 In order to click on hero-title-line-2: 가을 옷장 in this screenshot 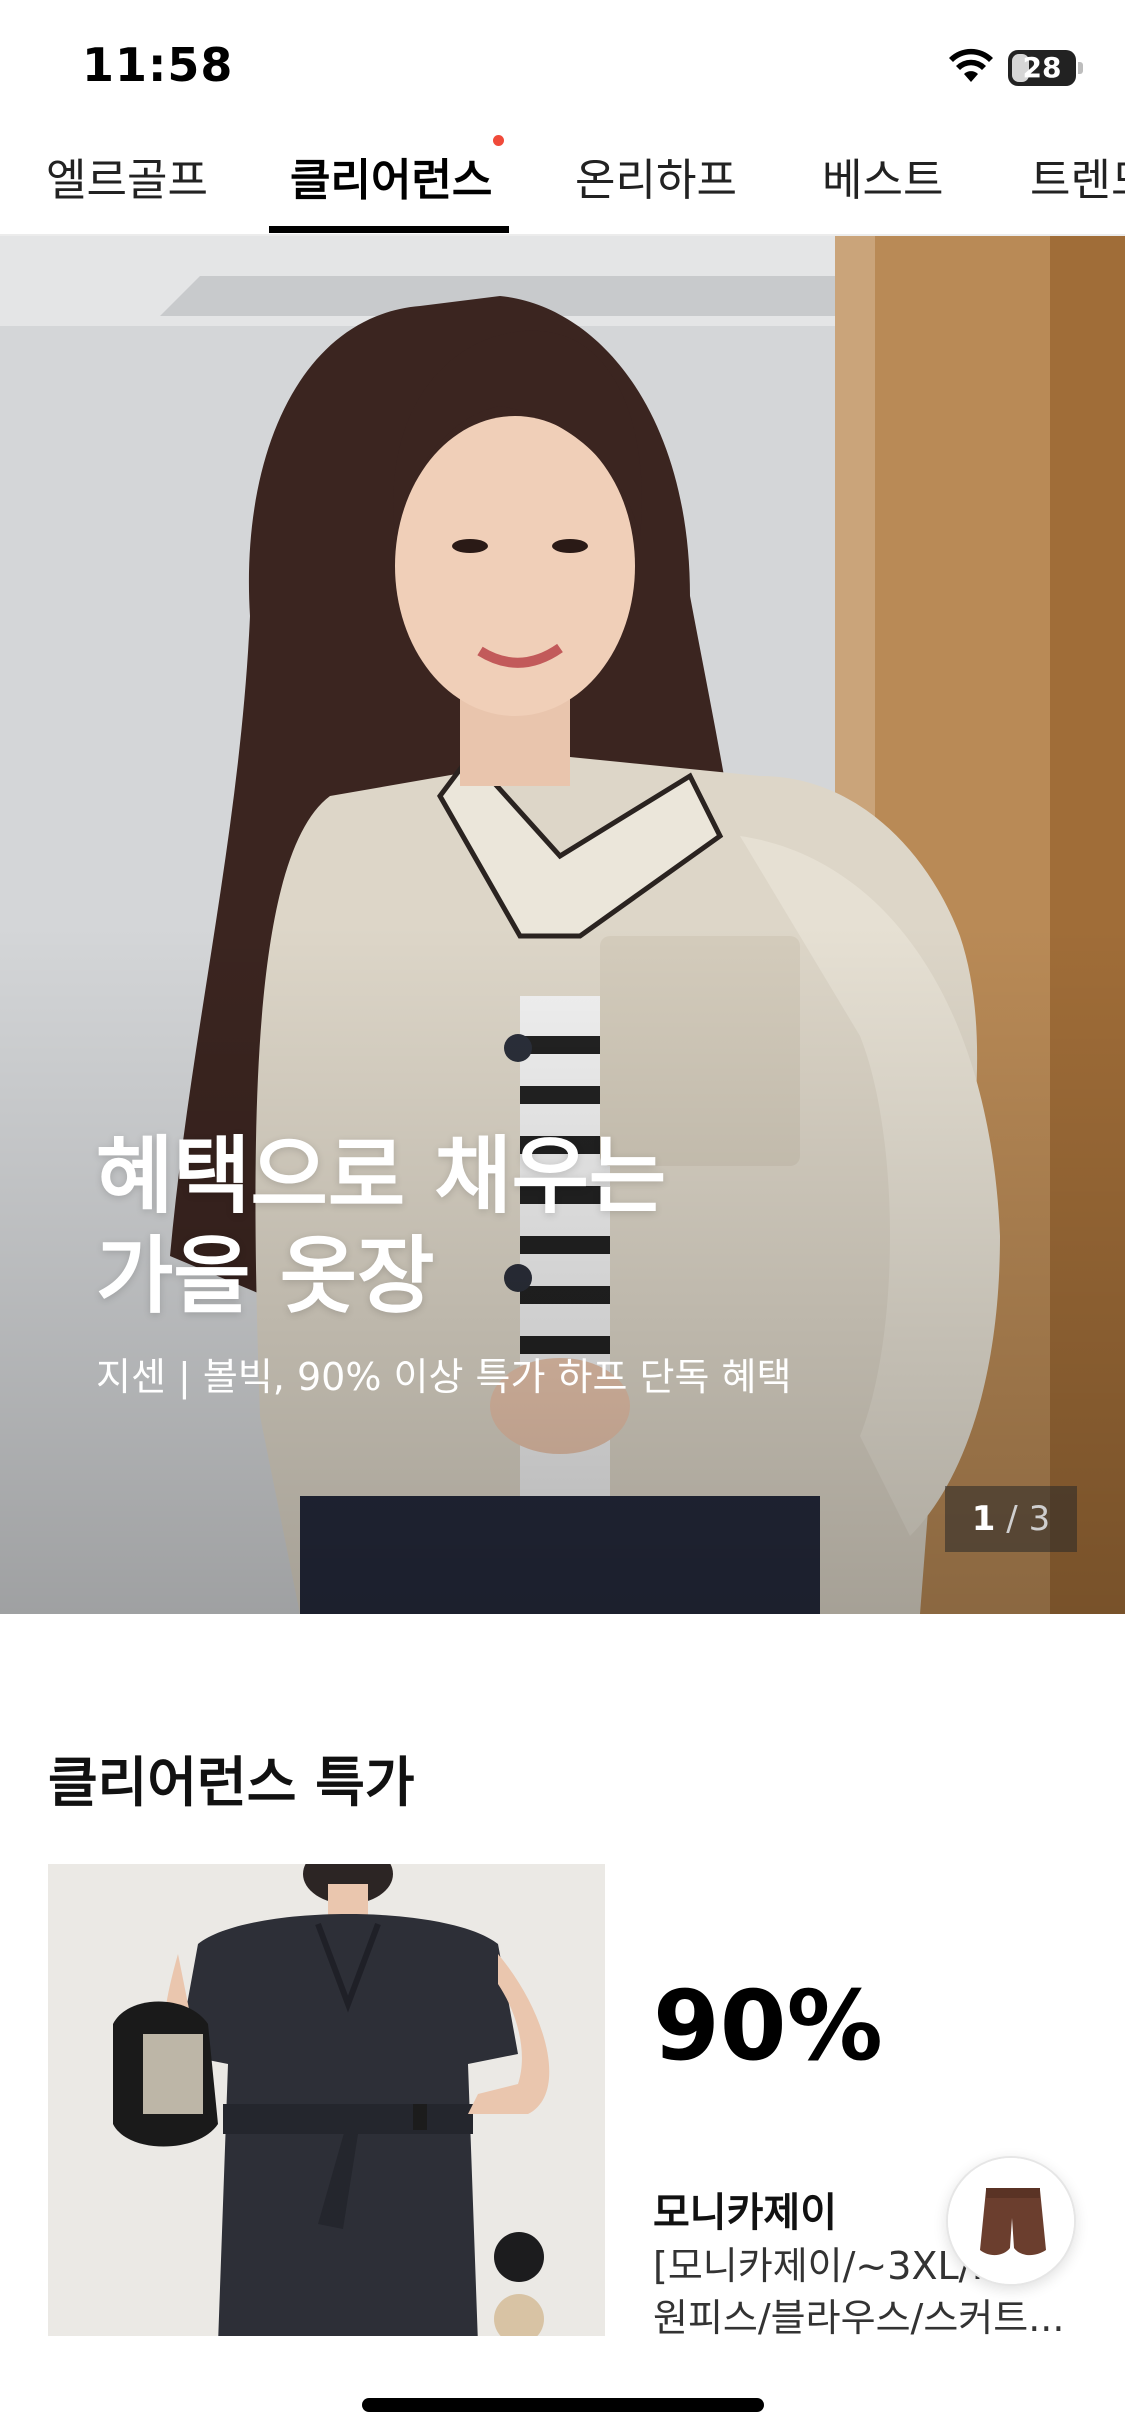, I will do `click(265, 1276)`.